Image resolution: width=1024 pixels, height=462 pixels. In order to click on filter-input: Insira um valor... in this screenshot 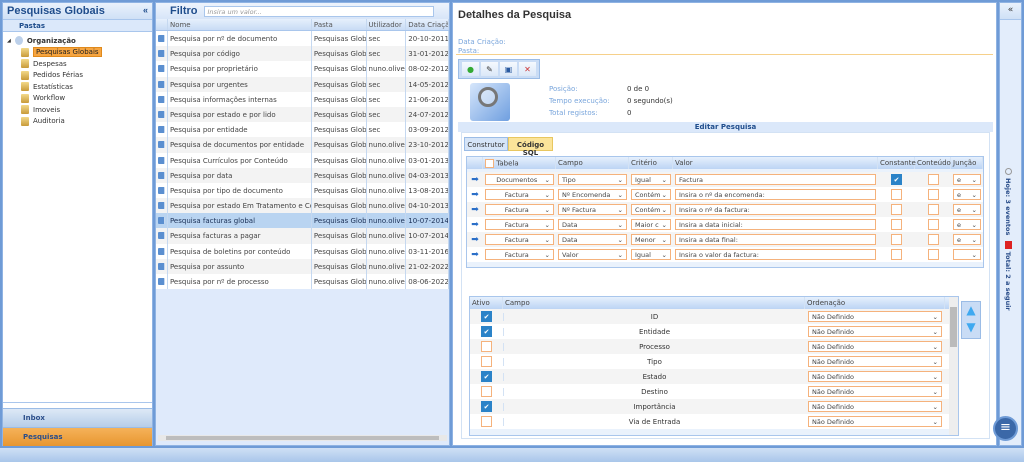, I will do `click(318, 11)`.